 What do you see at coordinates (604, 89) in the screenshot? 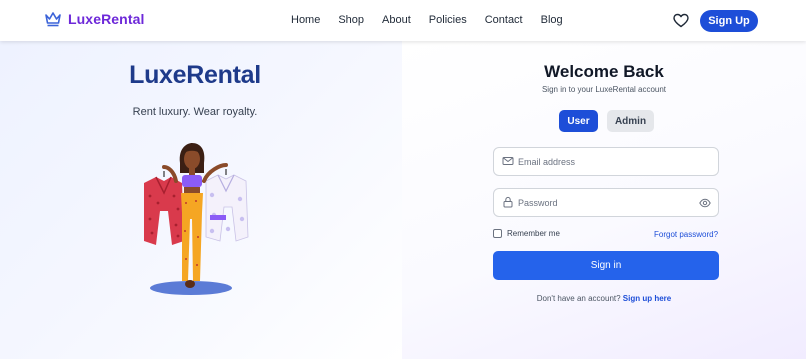
I see `login-subtitle: Sign in to your LuxeRental account` at bounding box center [604, 89].